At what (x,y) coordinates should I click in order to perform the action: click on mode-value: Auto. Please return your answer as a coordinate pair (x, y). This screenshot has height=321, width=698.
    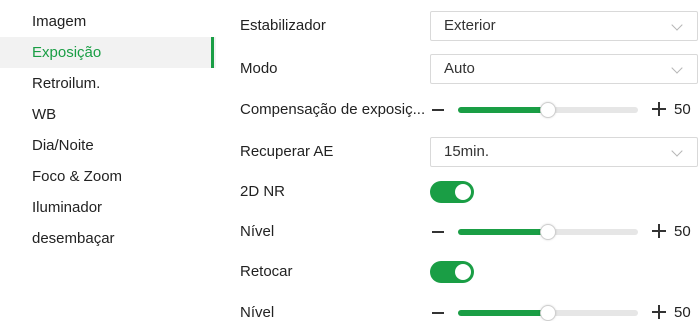
    Looking at the image, I should click on (459, 68).